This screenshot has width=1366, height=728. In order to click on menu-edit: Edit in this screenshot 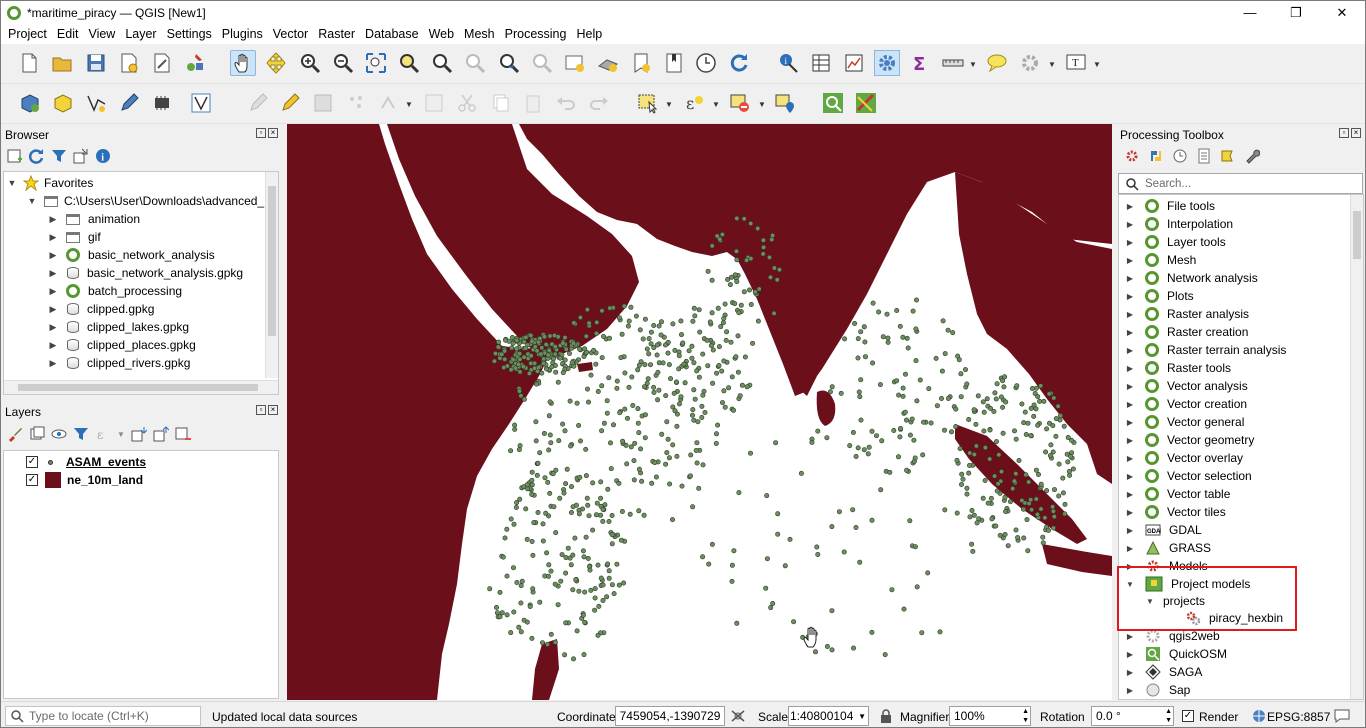, I will do `click(68, 34)`.